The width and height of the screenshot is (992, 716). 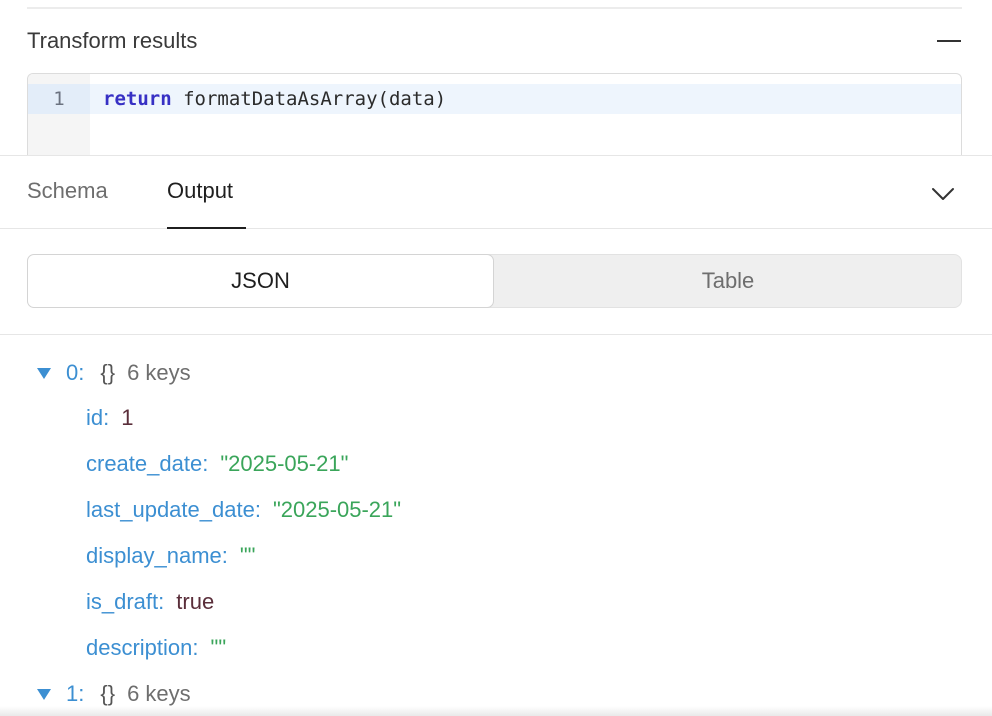 I want to click on field-key: create_date:, so click(x=147, y=463).